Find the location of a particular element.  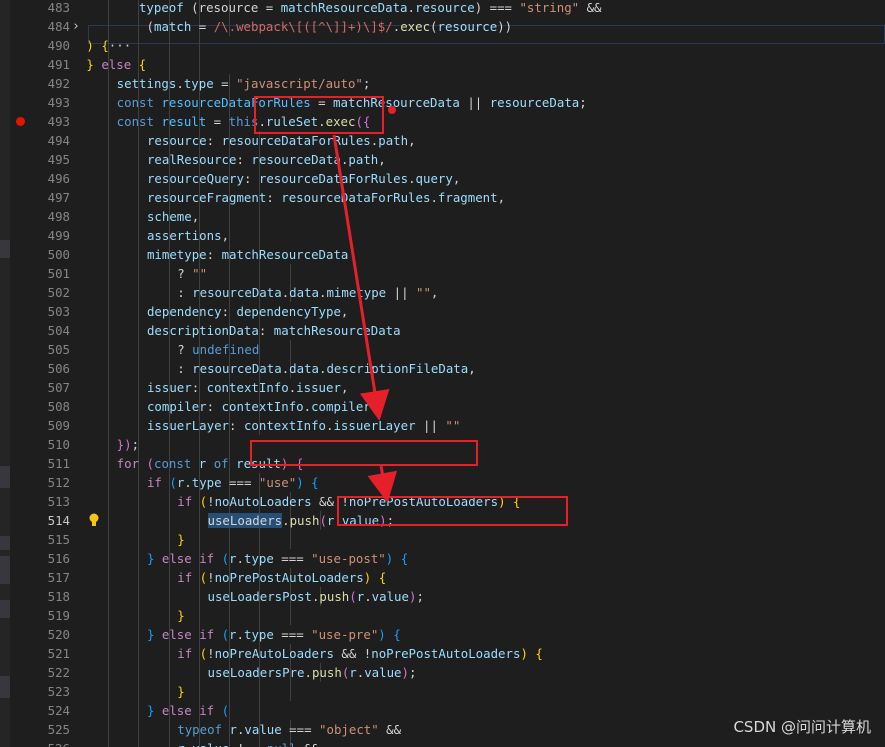

gutter-row: 514 is located at coordinates (54, 520).